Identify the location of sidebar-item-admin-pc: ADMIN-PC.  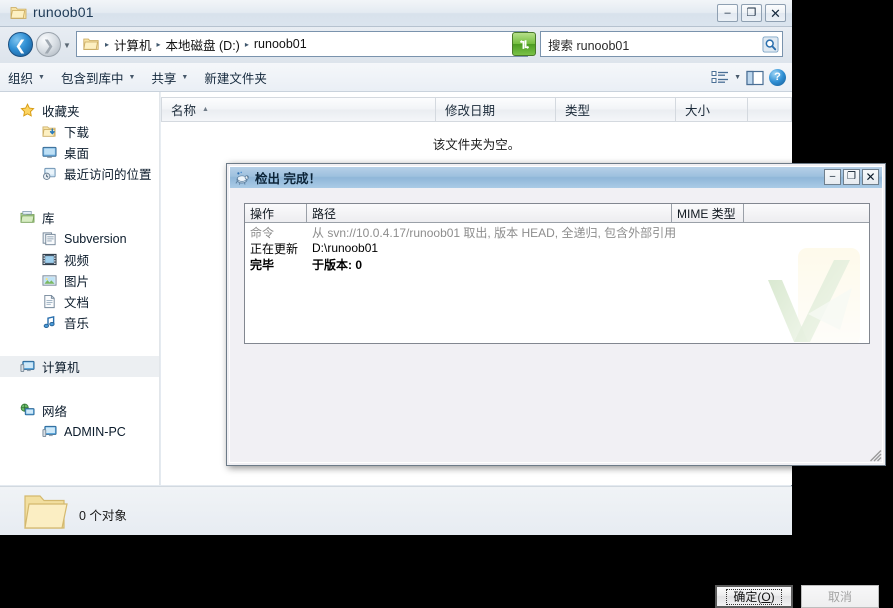
(79, 431).